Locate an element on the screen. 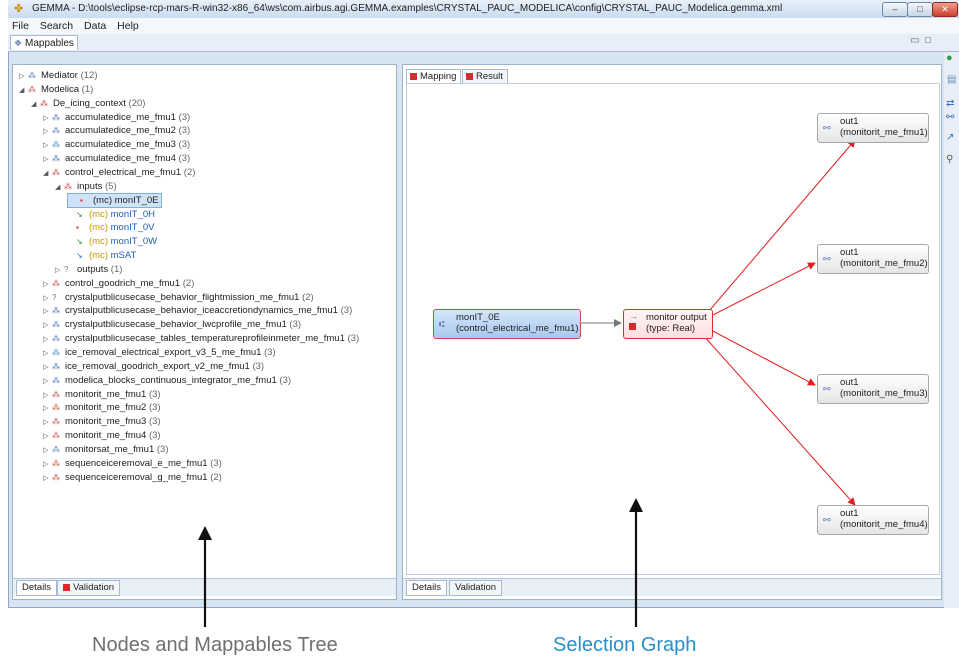 The image size is (959, 659). caption-tree: Nodes and Mappables Tree is located at coordinates (215, 645).